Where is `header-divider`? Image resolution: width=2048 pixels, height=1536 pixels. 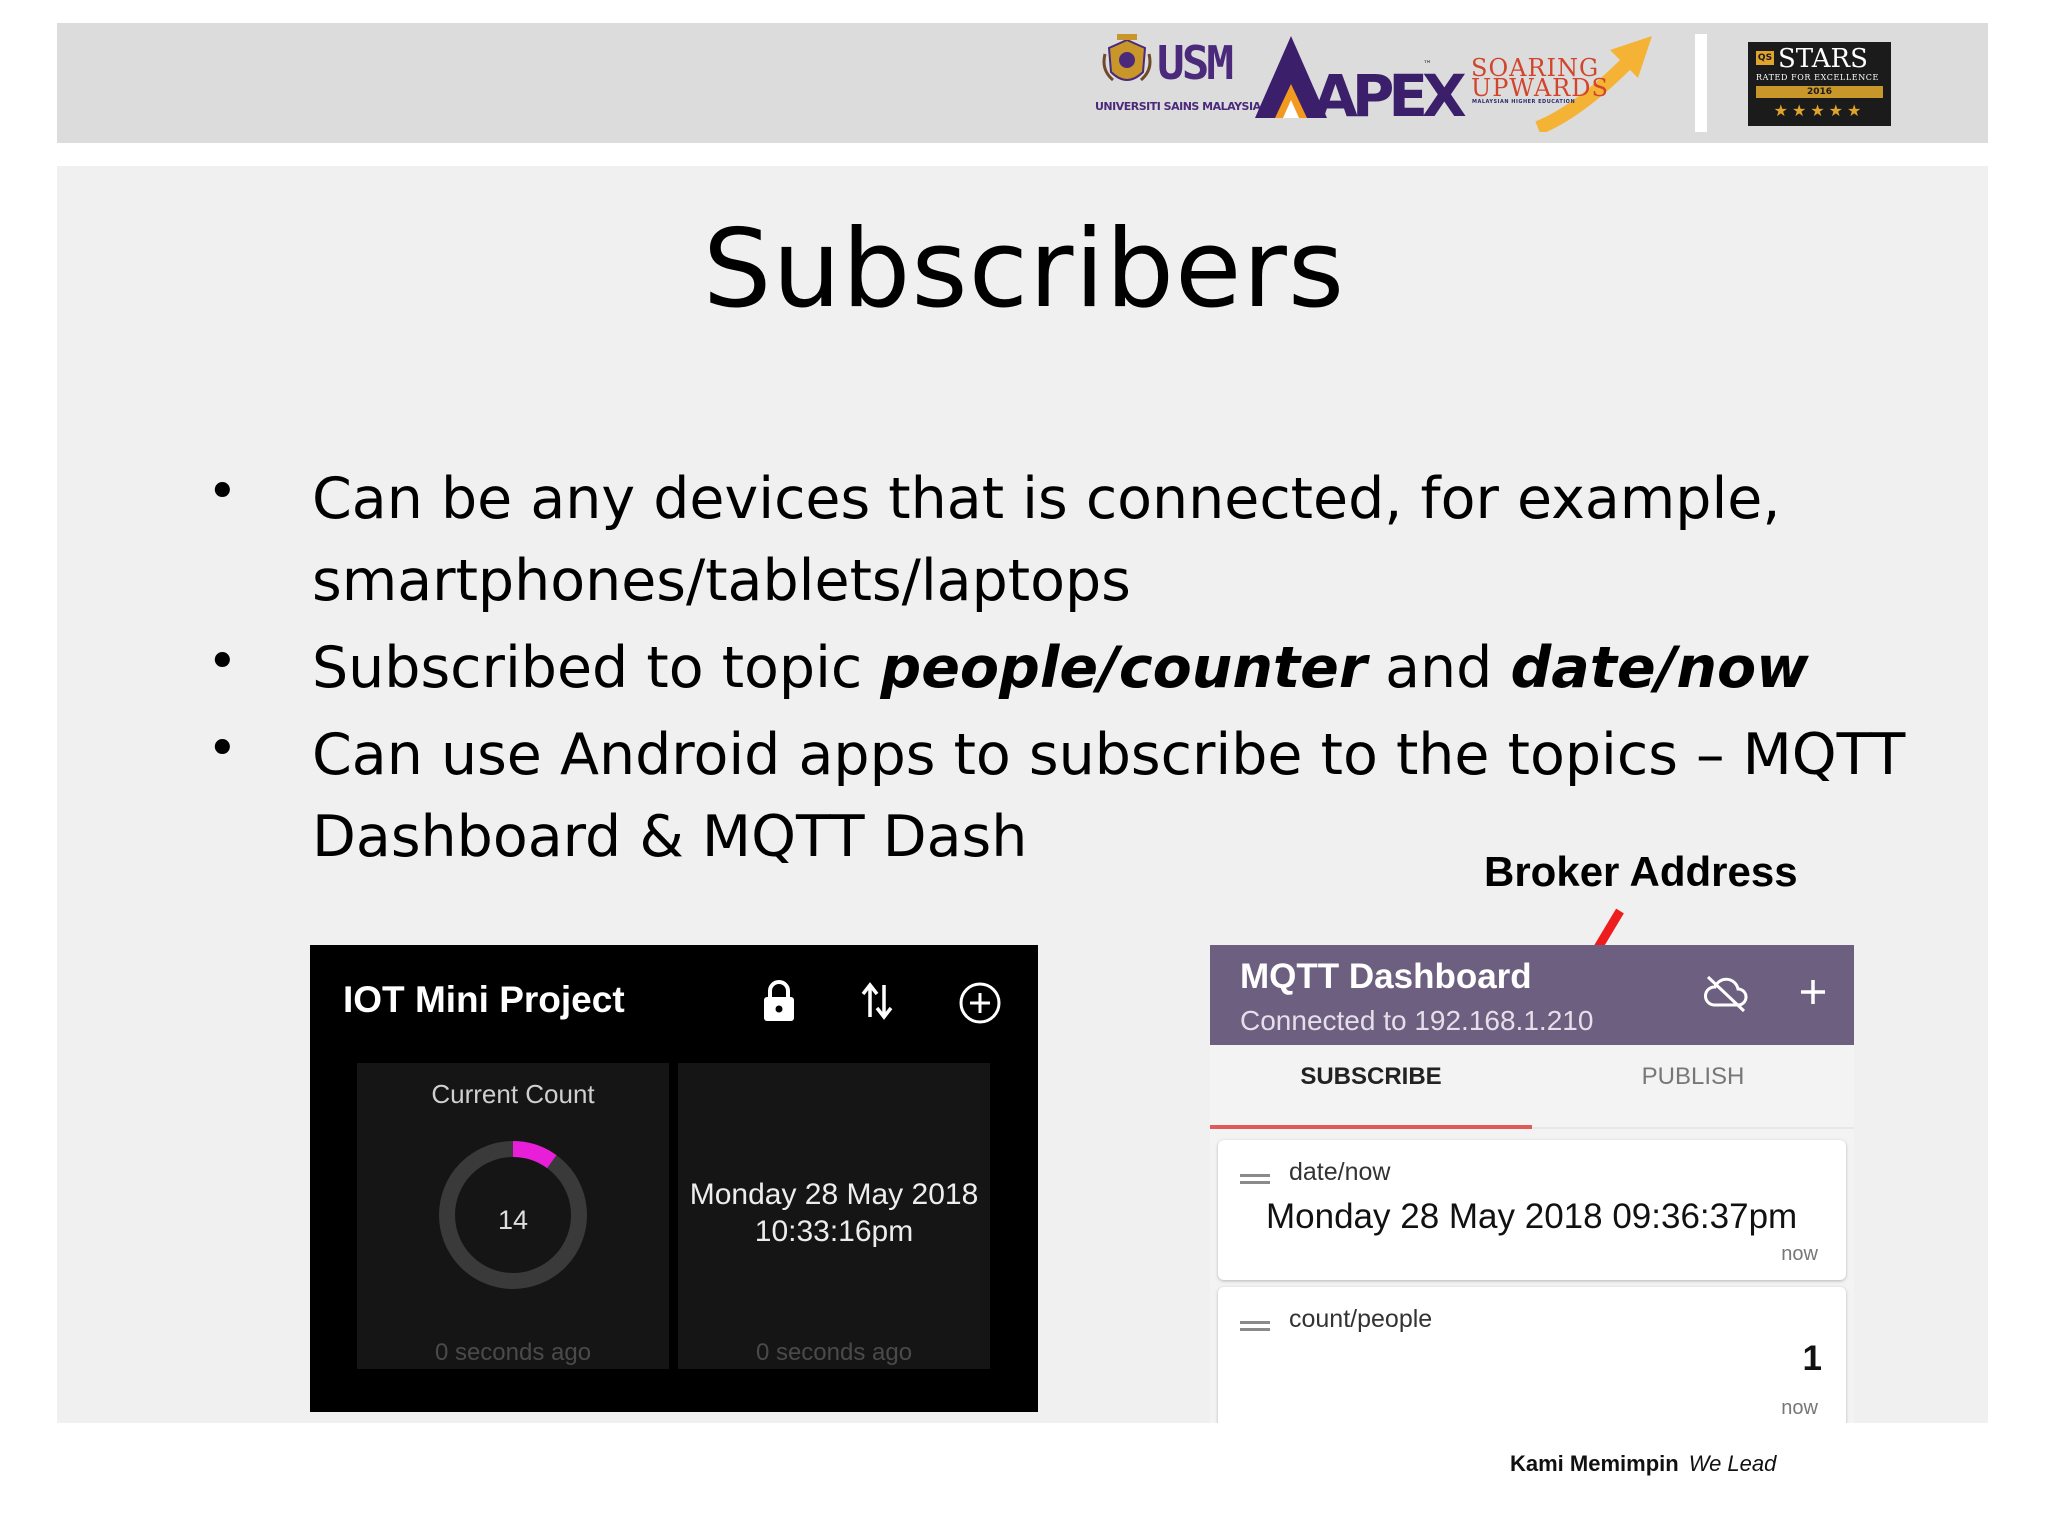 header-divider is located at coordinates (1701, 83).